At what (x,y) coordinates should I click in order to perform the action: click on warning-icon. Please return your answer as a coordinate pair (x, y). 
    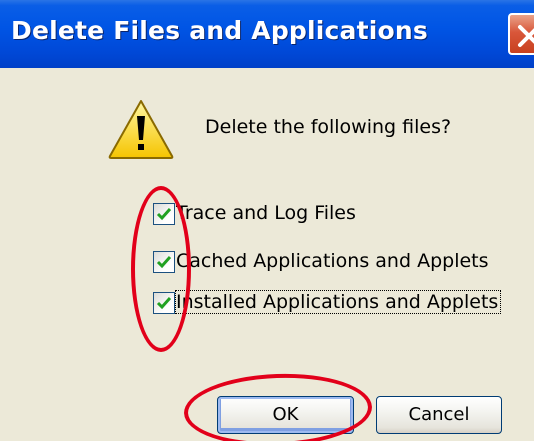
    Looking at the image, I should click on (141, 129).